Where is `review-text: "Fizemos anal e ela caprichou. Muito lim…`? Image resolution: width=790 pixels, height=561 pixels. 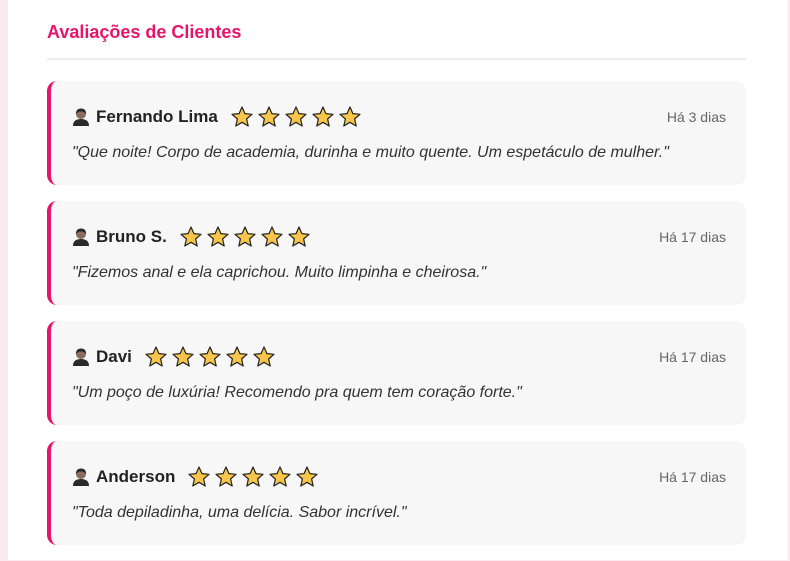
review-text: "Fizemos anal e ela caprichou. Muito lim… is located at coordinates (279, 272).